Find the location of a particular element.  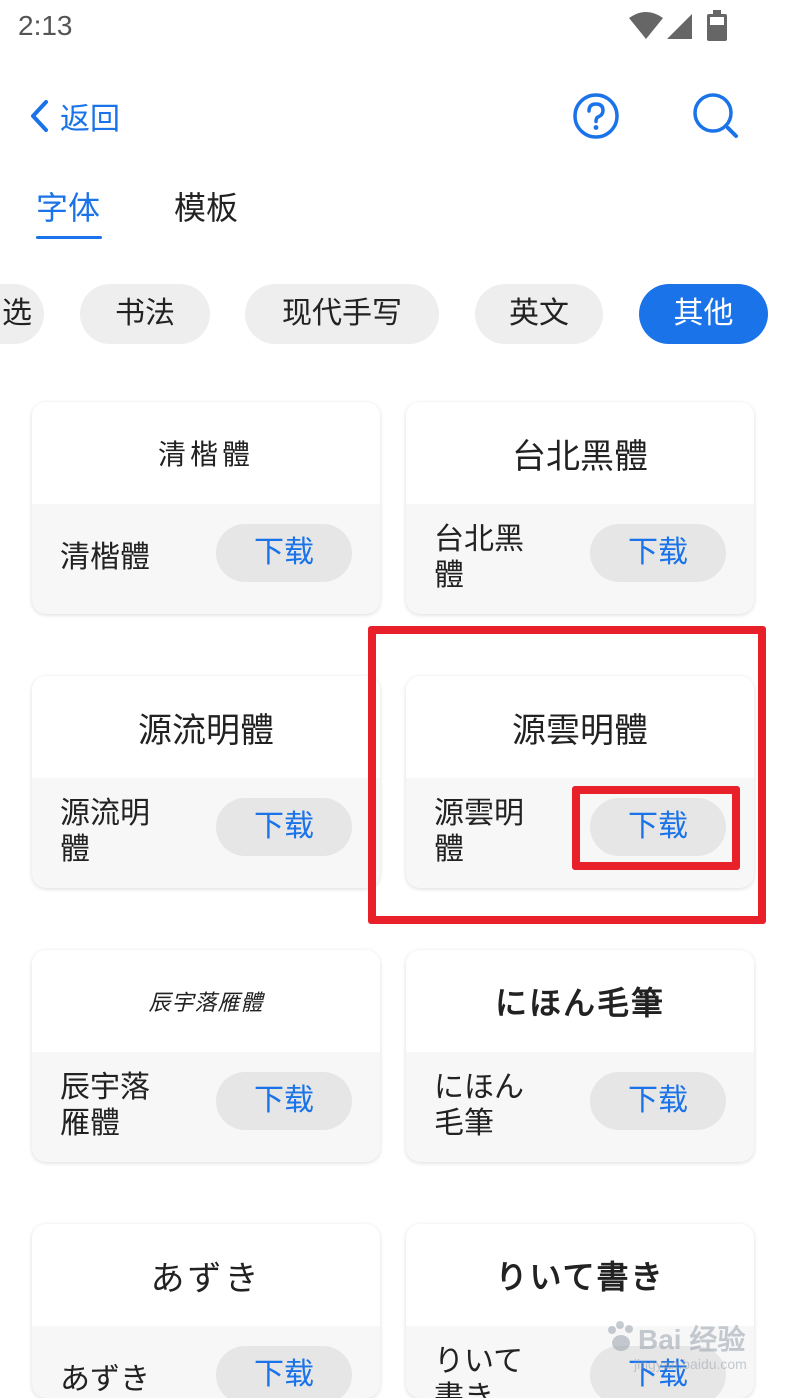

status-time: 2:13 is located at coordinates (45, 25).